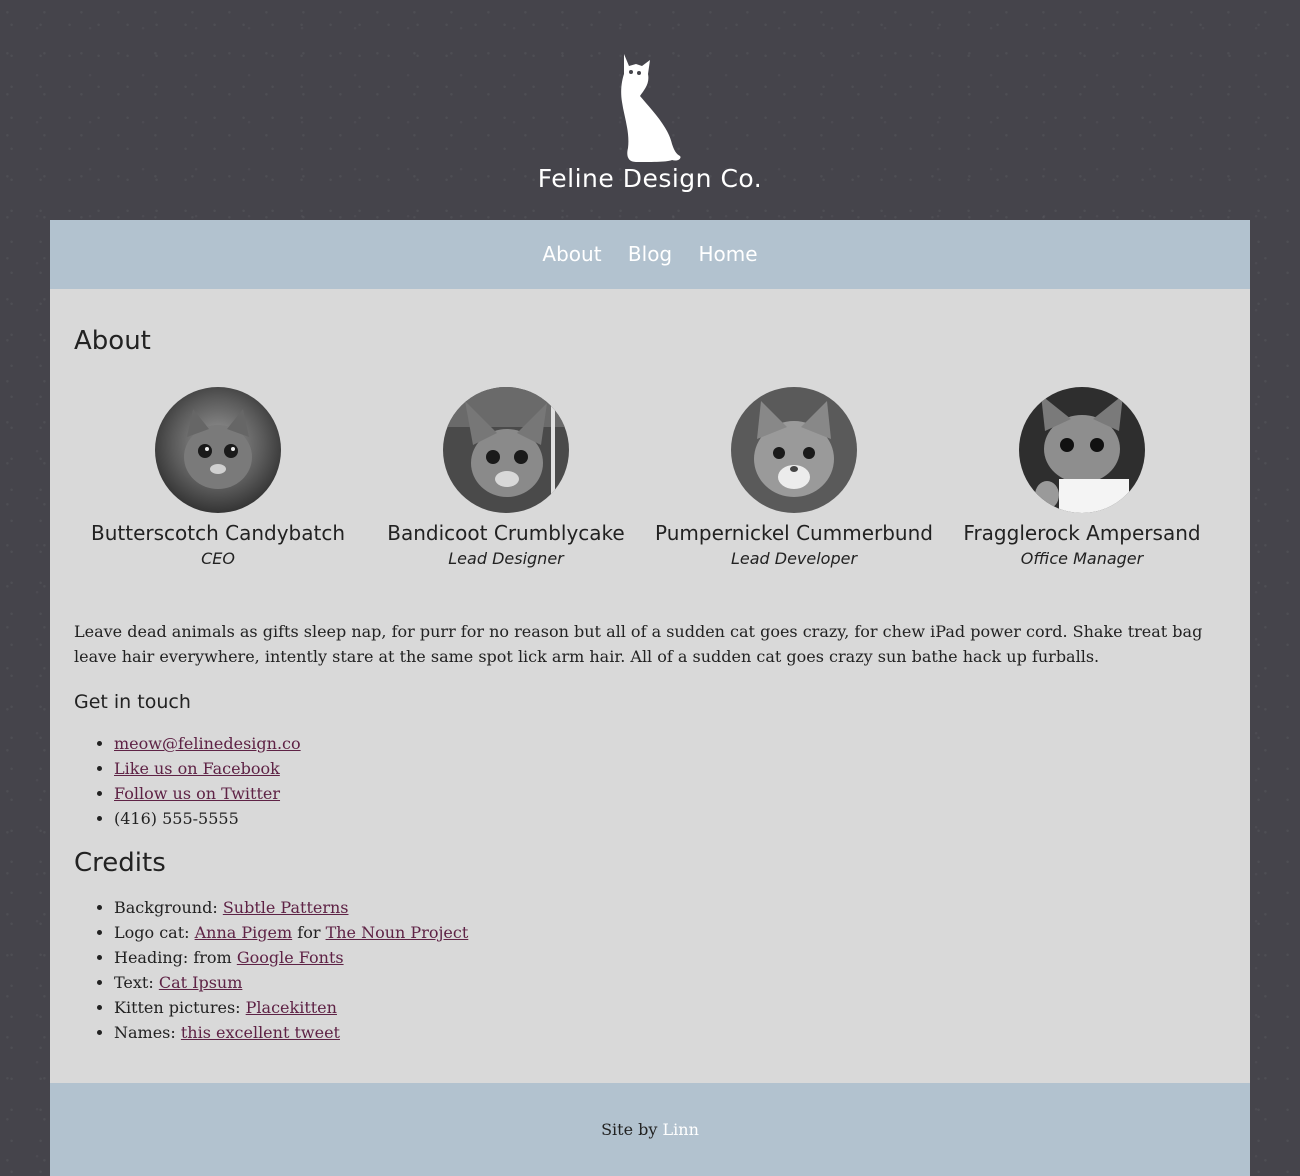  I want to click on credit-label: Text:, so click(136, 982).